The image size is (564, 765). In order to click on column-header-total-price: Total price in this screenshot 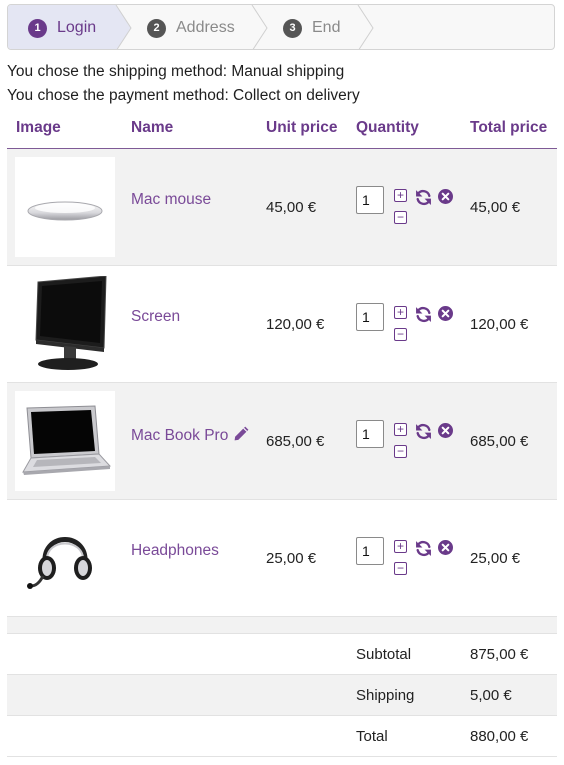, I will do `click(509, 127)`.